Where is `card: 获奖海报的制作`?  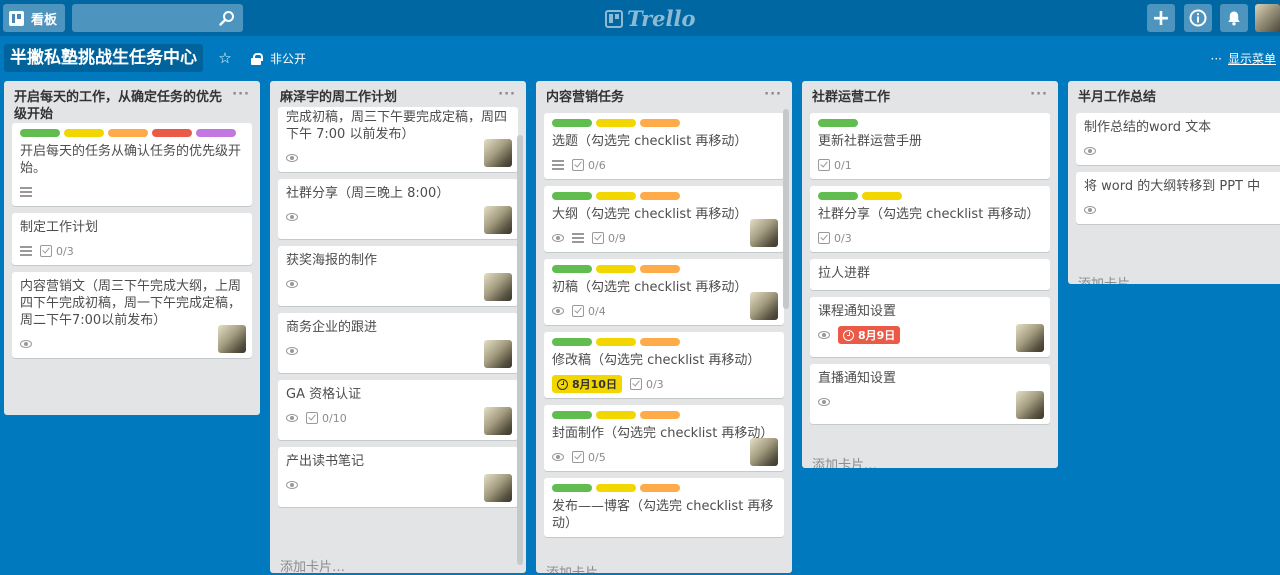 card: 获奖海报的制作 is located at coordinates (398, 276).